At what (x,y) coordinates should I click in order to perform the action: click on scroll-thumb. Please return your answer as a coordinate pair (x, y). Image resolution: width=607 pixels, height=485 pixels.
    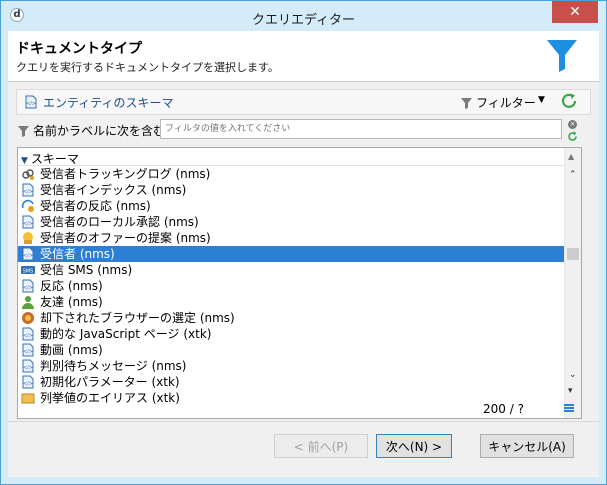
    Looking at the image, I should click on (573, 254).